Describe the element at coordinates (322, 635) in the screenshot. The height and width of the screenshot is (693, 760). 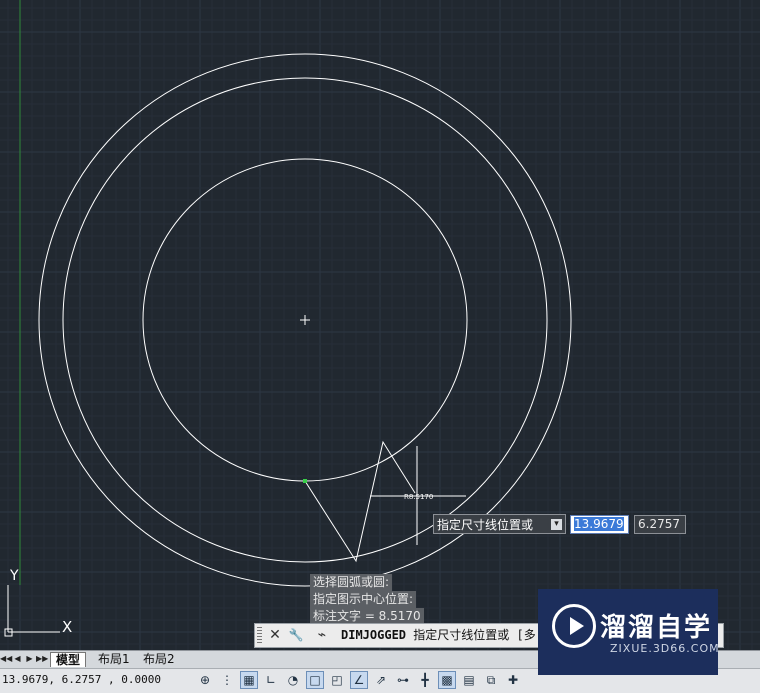
I see `command-icon: ⌁` at that location.